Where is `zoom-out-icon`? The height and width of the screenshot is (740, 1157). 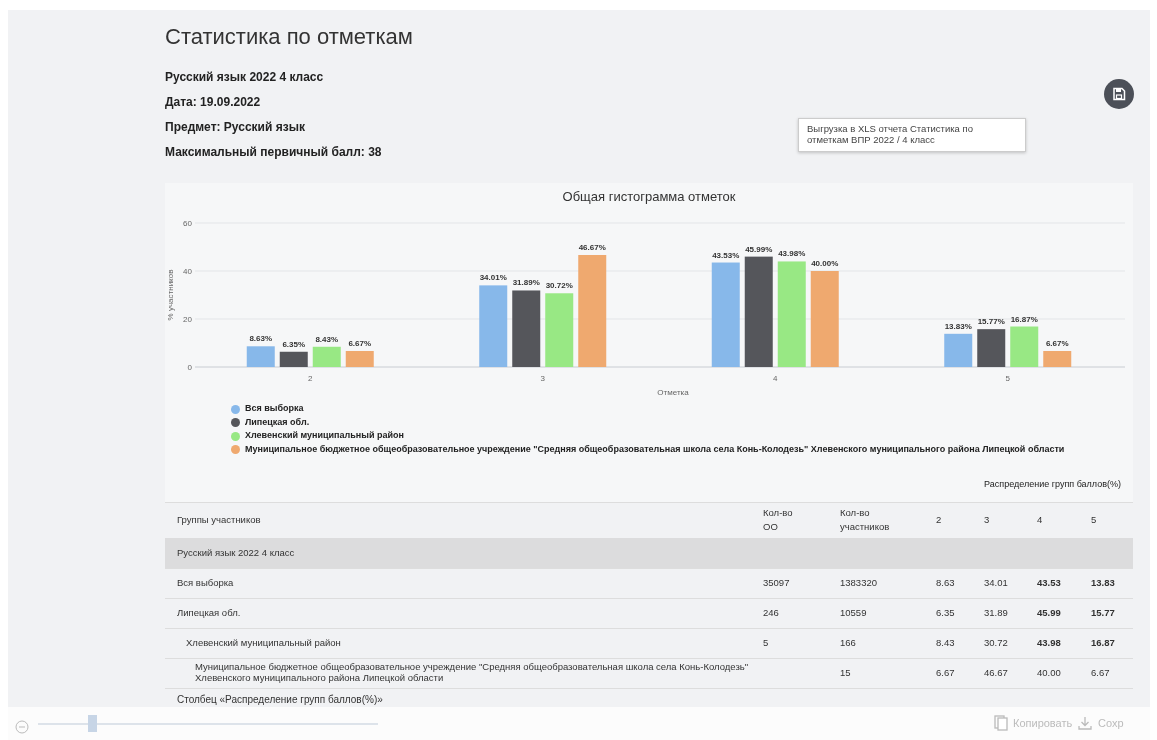
zoom-out-icon is located at coordinates (22, 727).